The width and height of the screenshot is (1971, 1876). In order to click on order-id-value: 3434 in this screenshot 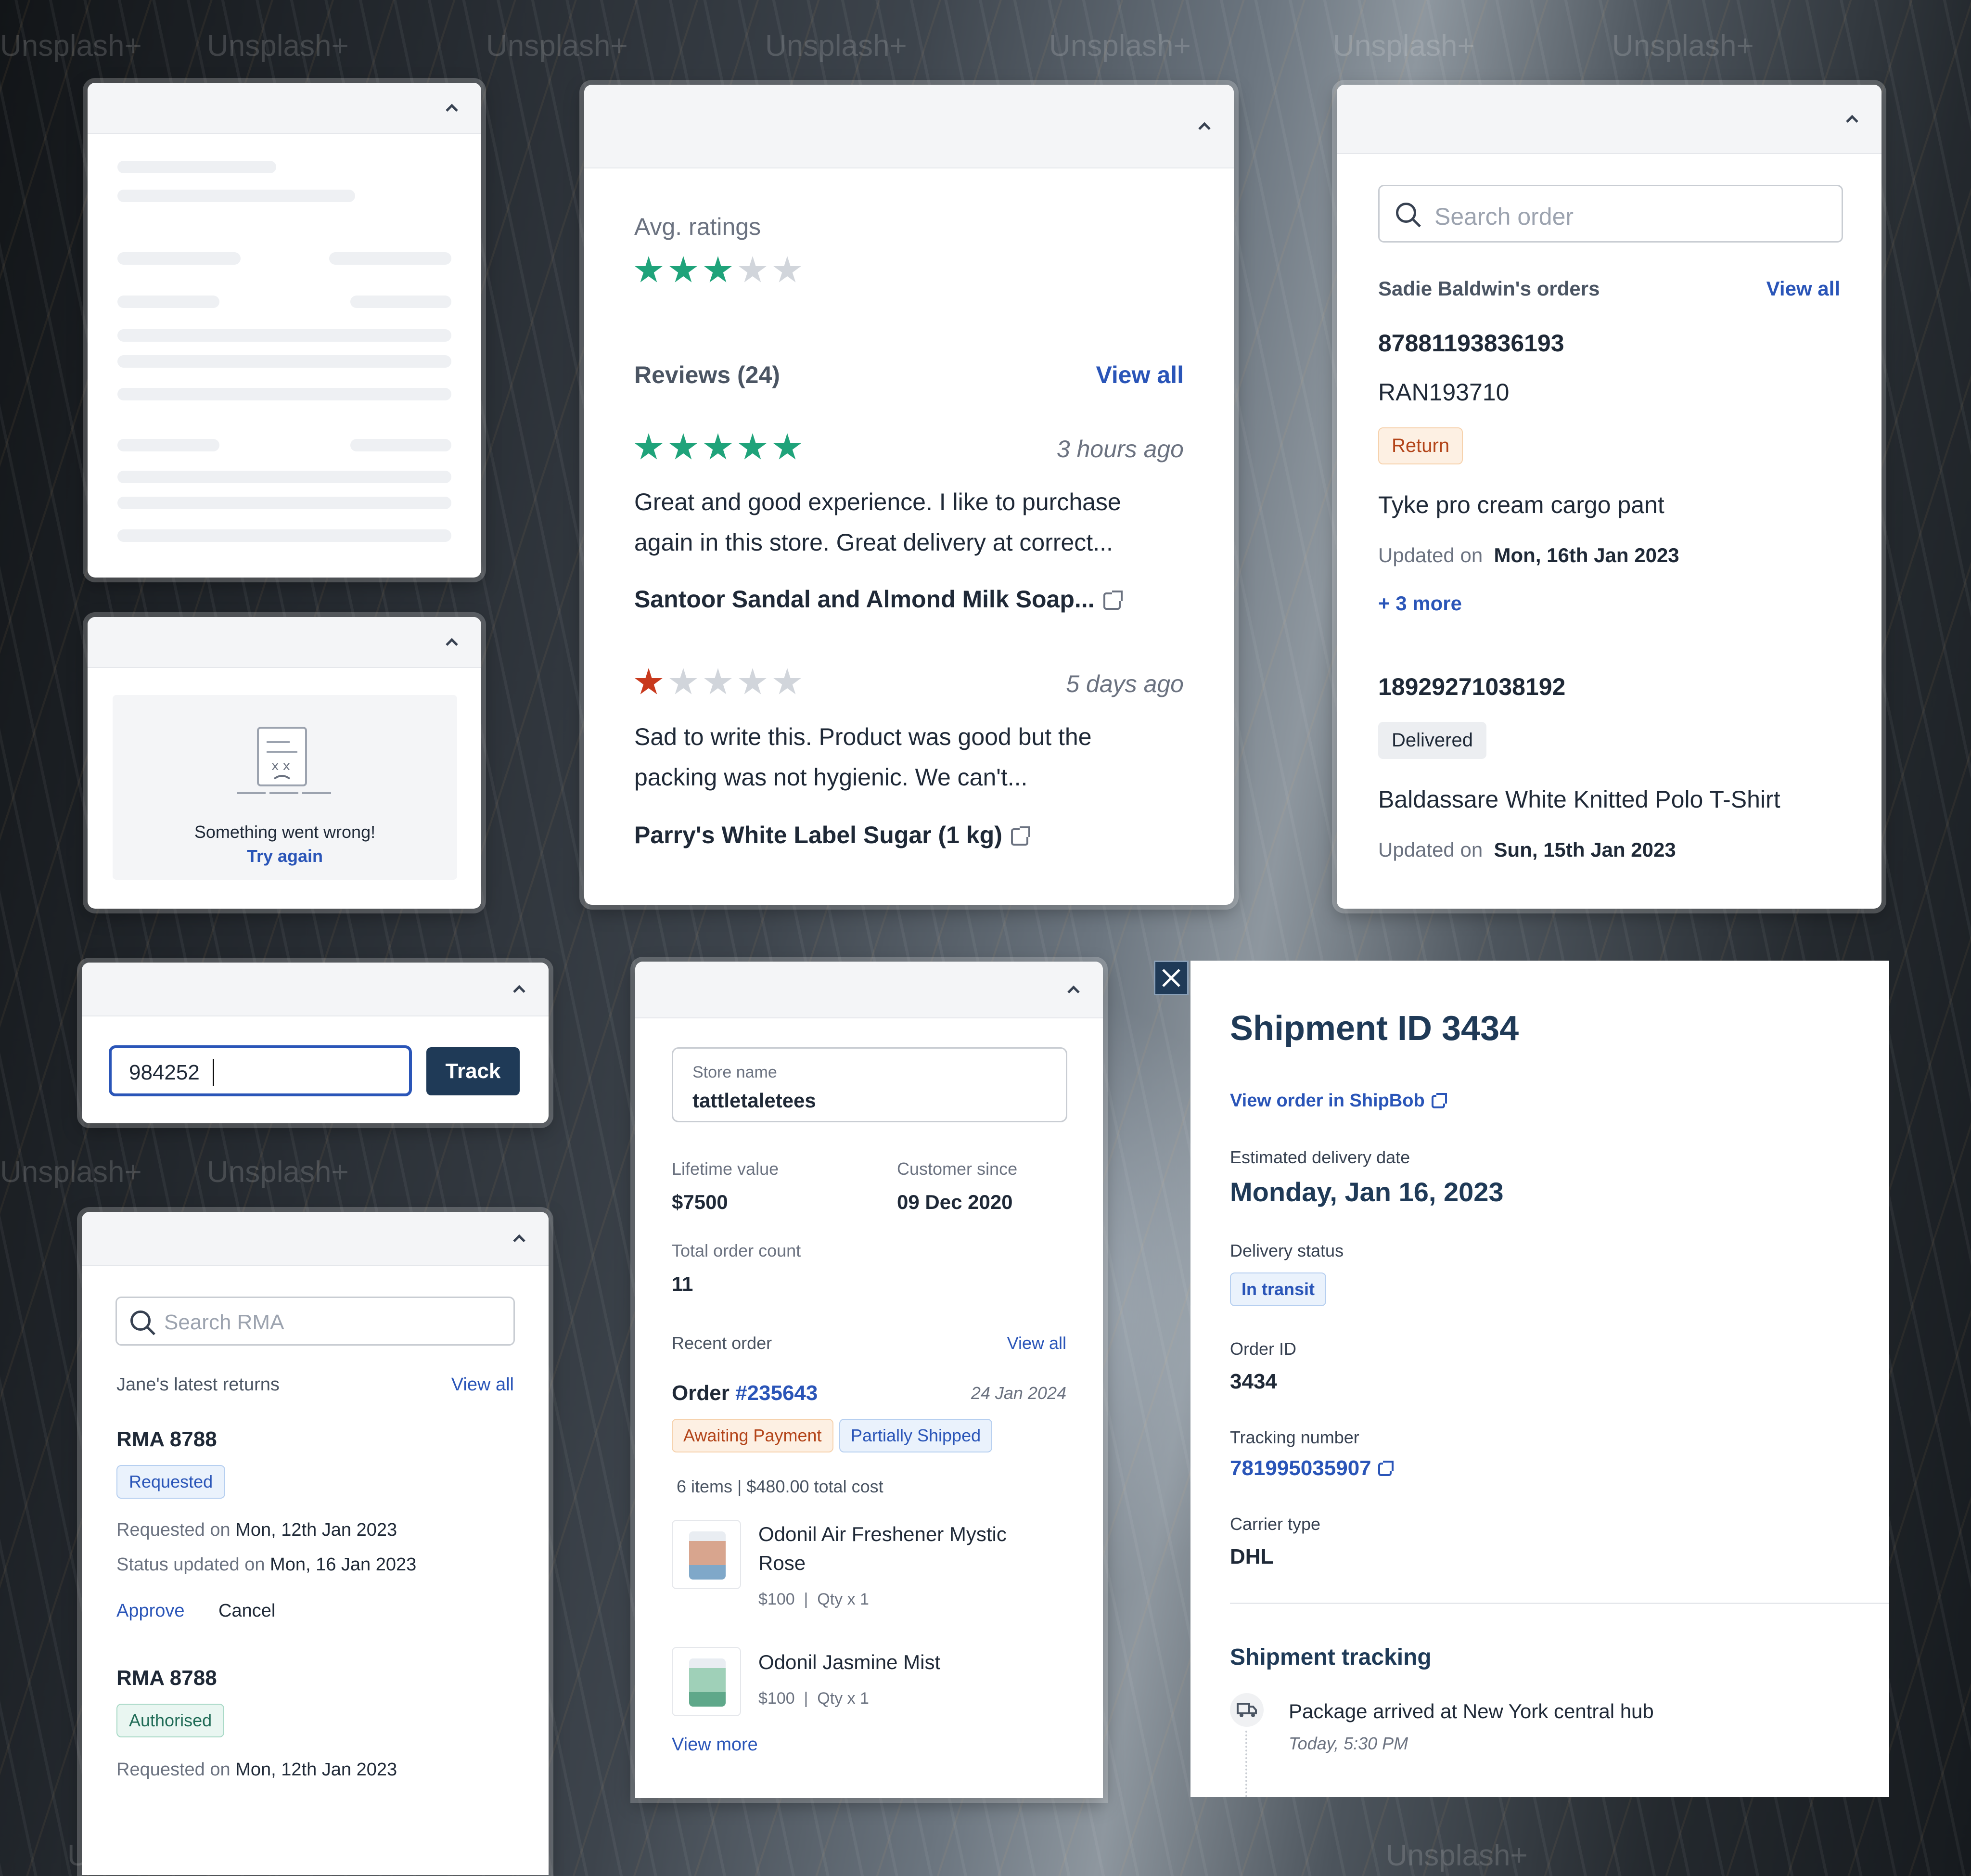, I will do `click(1253, 1381)`.